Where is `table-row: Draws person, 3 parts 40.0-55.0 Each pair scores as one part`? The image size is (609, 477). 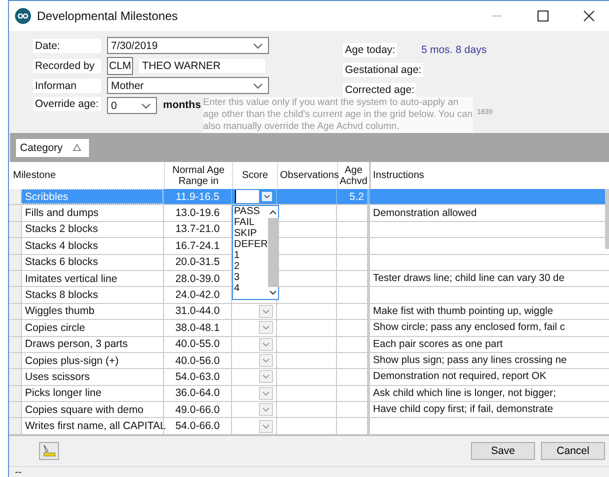
table-row: Draws person, 3 parts 40.0-55.0 Each pair scores as one part is located at coordinates (309, 344).